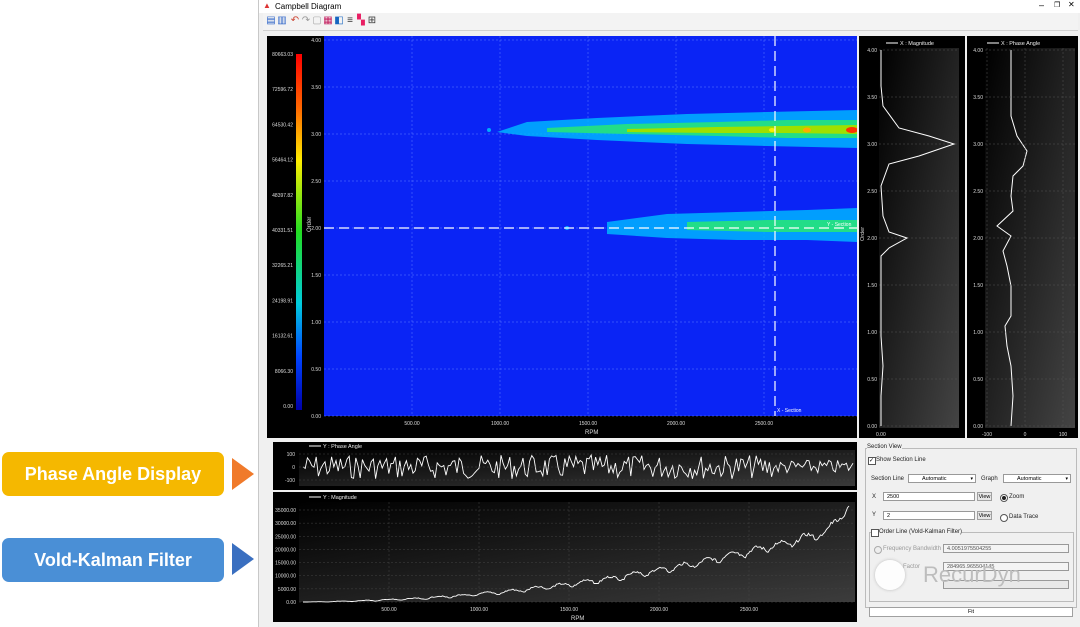 The width and height of the screenshot is (1080, 627). I want to click on magnitude-plot-ytick: 5000.00, so click(287, 590).